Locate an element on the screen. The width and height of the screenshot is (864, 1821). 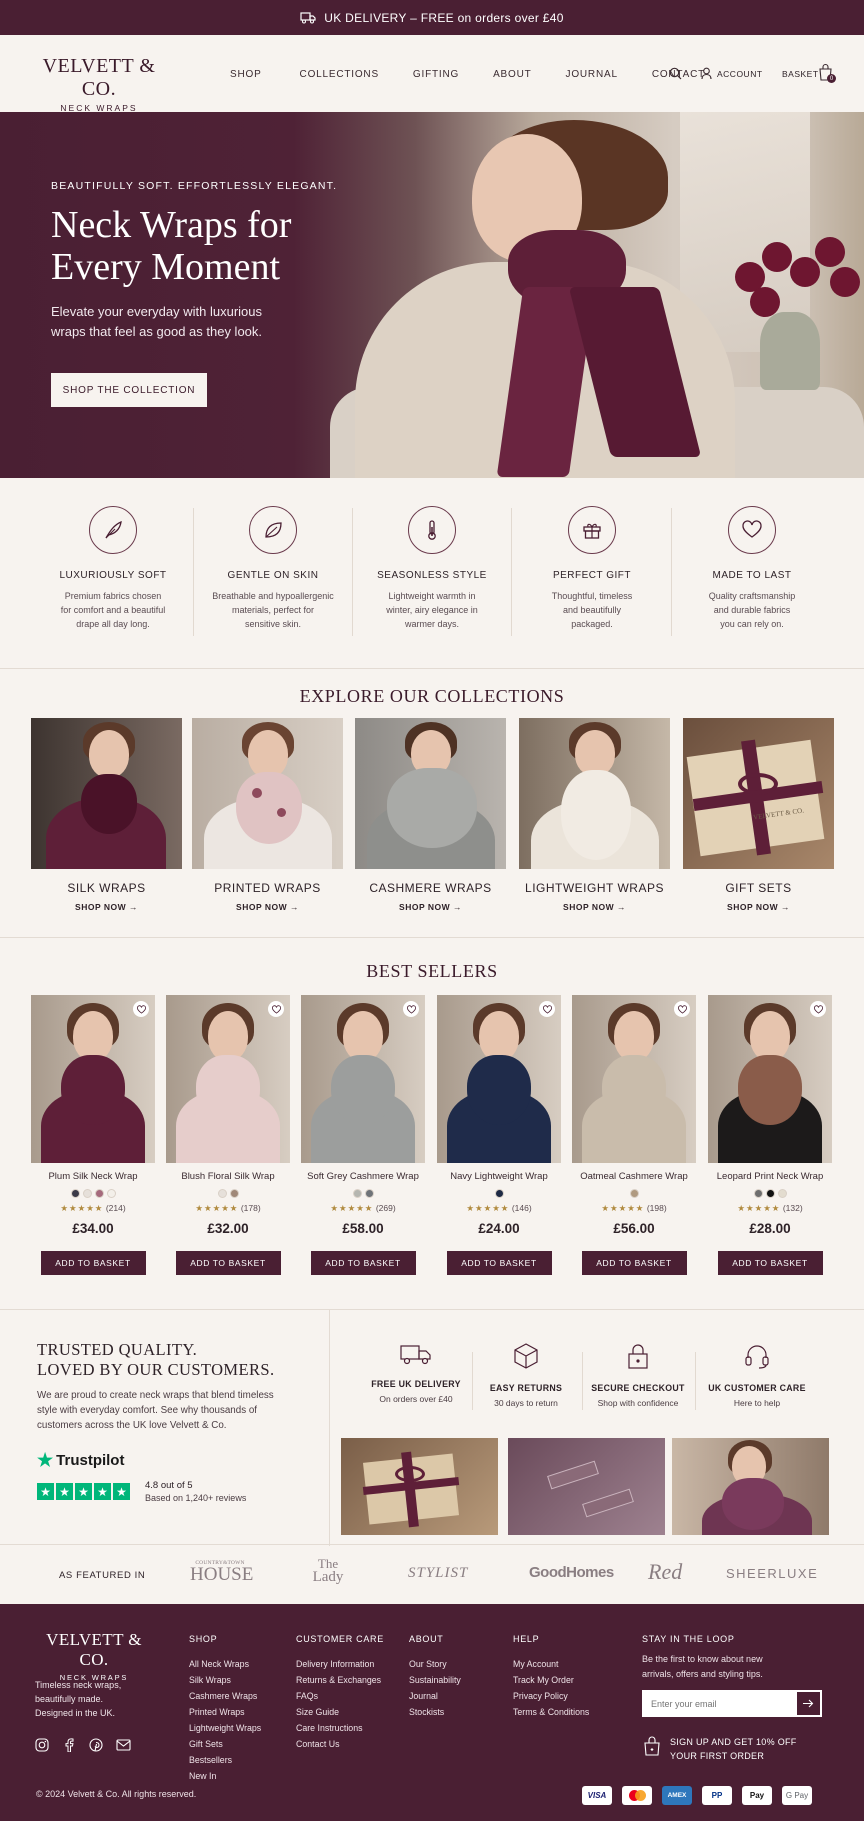
product-name: Plum Silk Neck Wrap is located at coordinates (93, 1176).